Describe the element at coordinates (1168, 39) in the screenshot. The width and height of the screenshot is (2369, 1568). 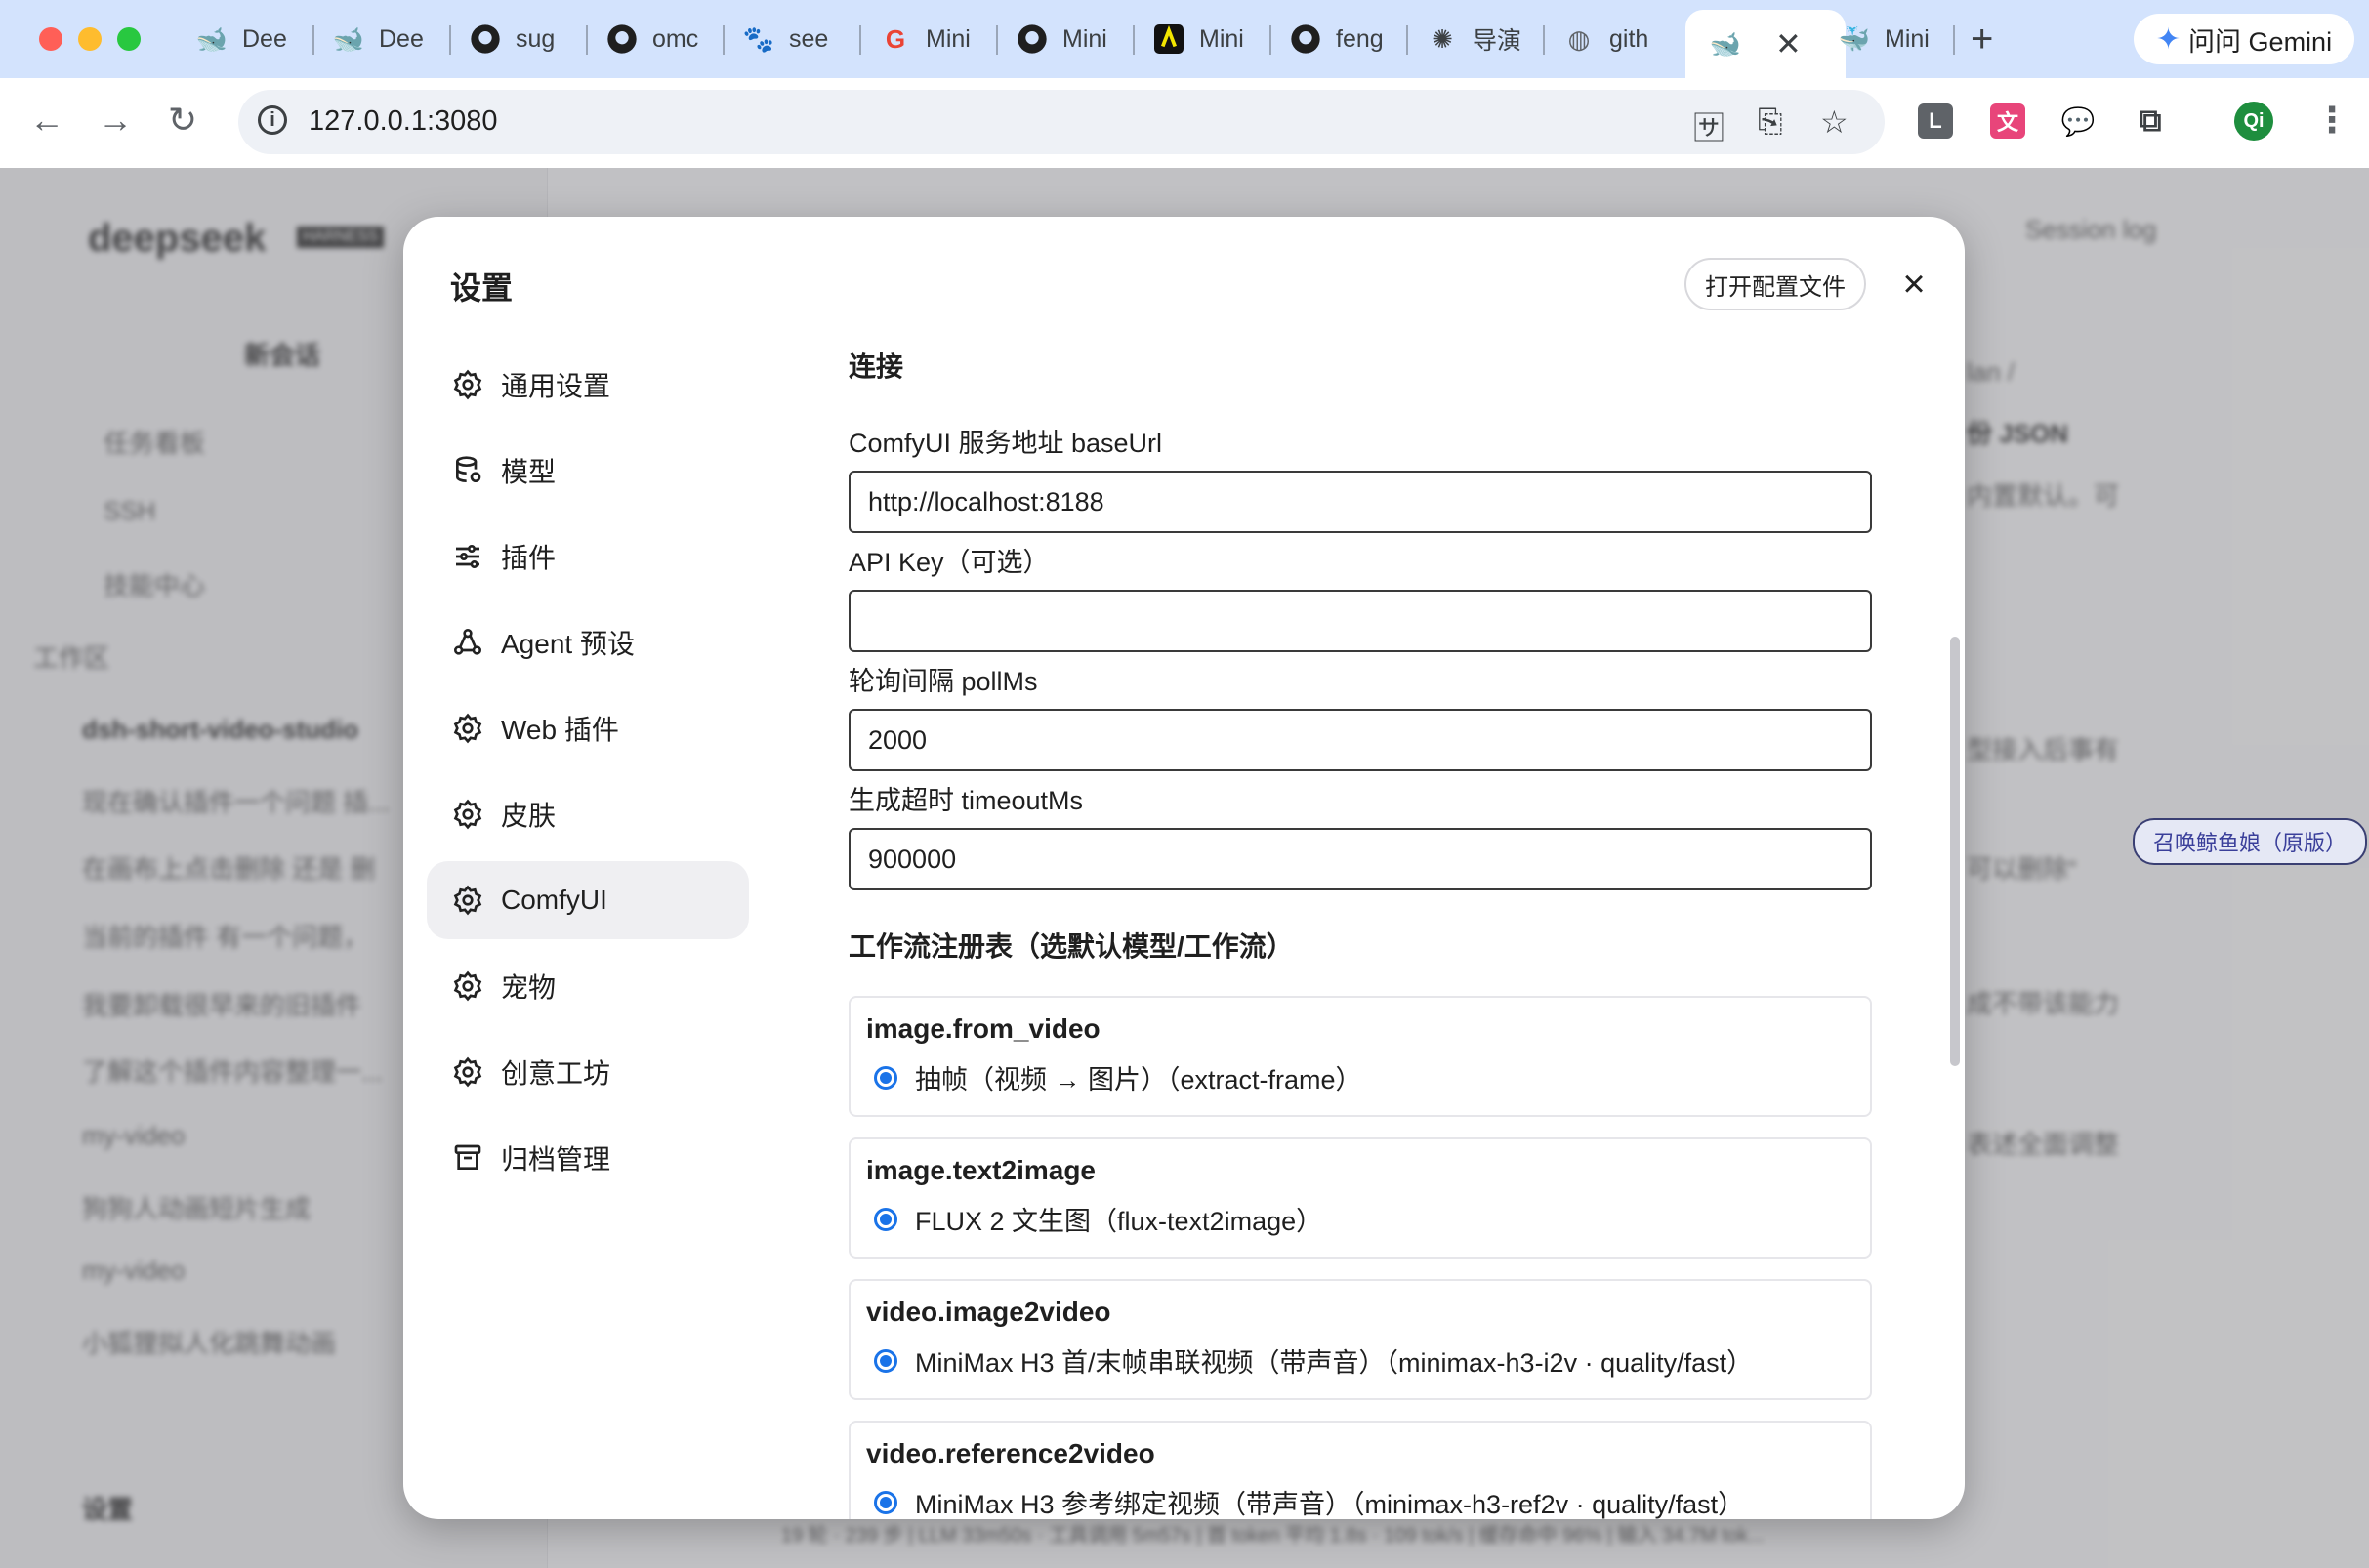
I see `minimax-icon` at that location.